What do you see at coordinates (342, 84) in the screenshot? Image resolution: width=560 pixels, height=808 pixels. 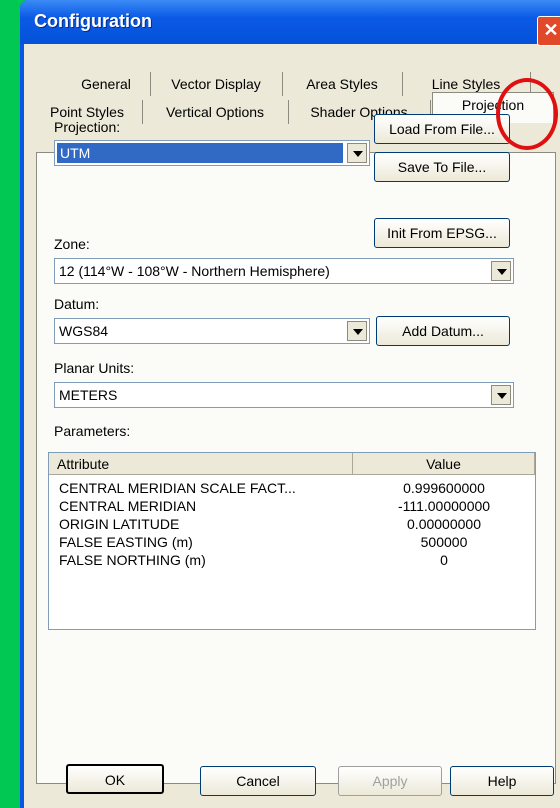 I see `tab-area-styles: Area Styles` at bounding box center [342, 84].